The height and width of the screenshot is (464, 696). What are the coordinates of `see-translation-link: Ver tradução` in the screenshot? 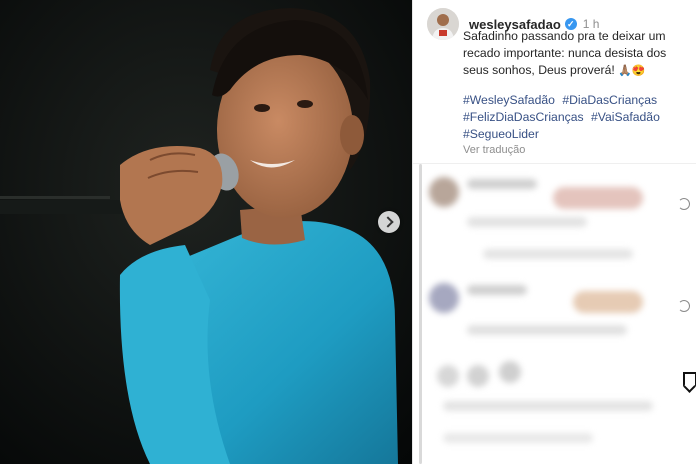 It's located at (494, 150).